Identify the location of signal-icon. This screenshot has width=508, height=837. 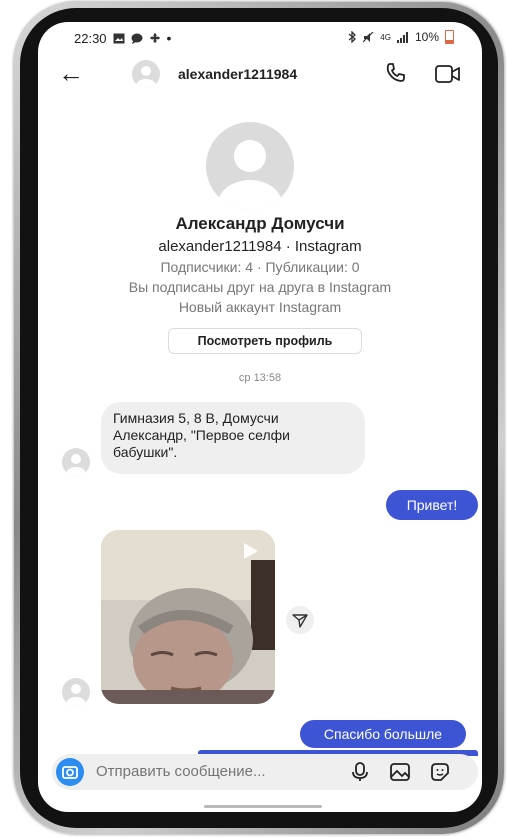
(402, 37).